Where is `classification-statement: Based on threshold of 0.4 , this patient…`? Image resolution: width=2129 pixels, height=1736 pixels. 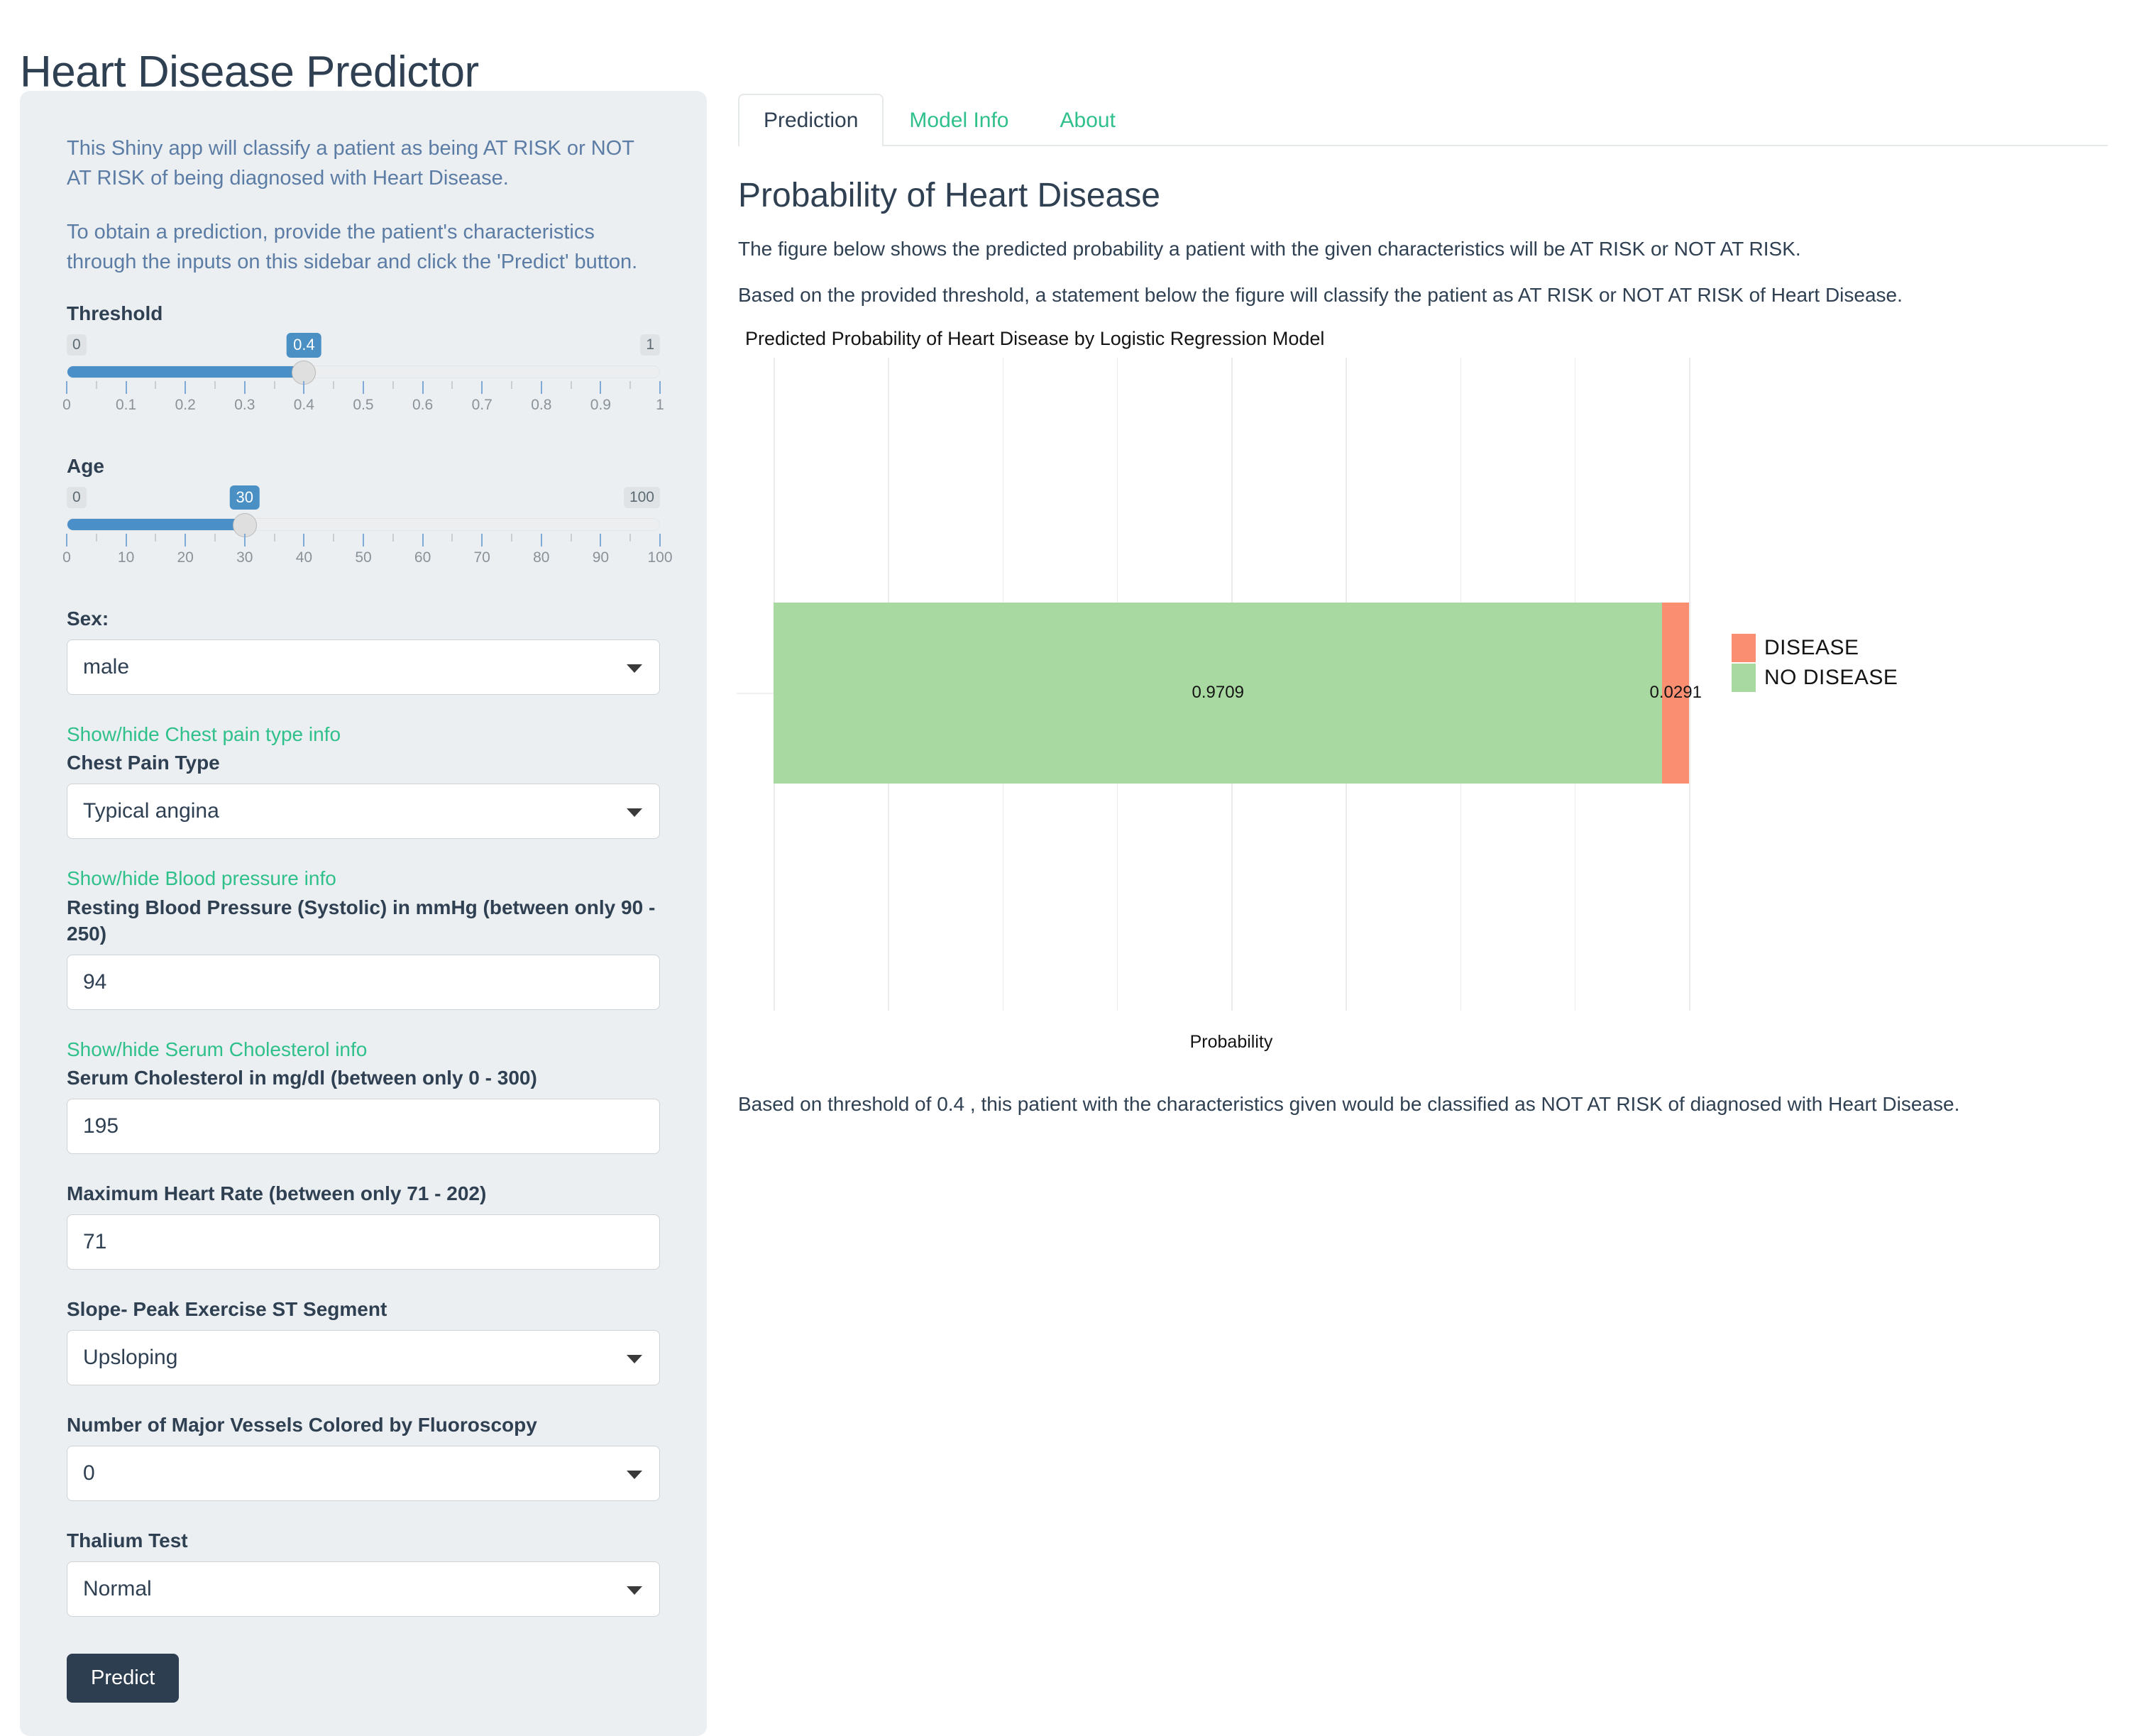 classification-statement: Based on threshold of 0.4 , this patient… is located at coordinates (1349, 1103).